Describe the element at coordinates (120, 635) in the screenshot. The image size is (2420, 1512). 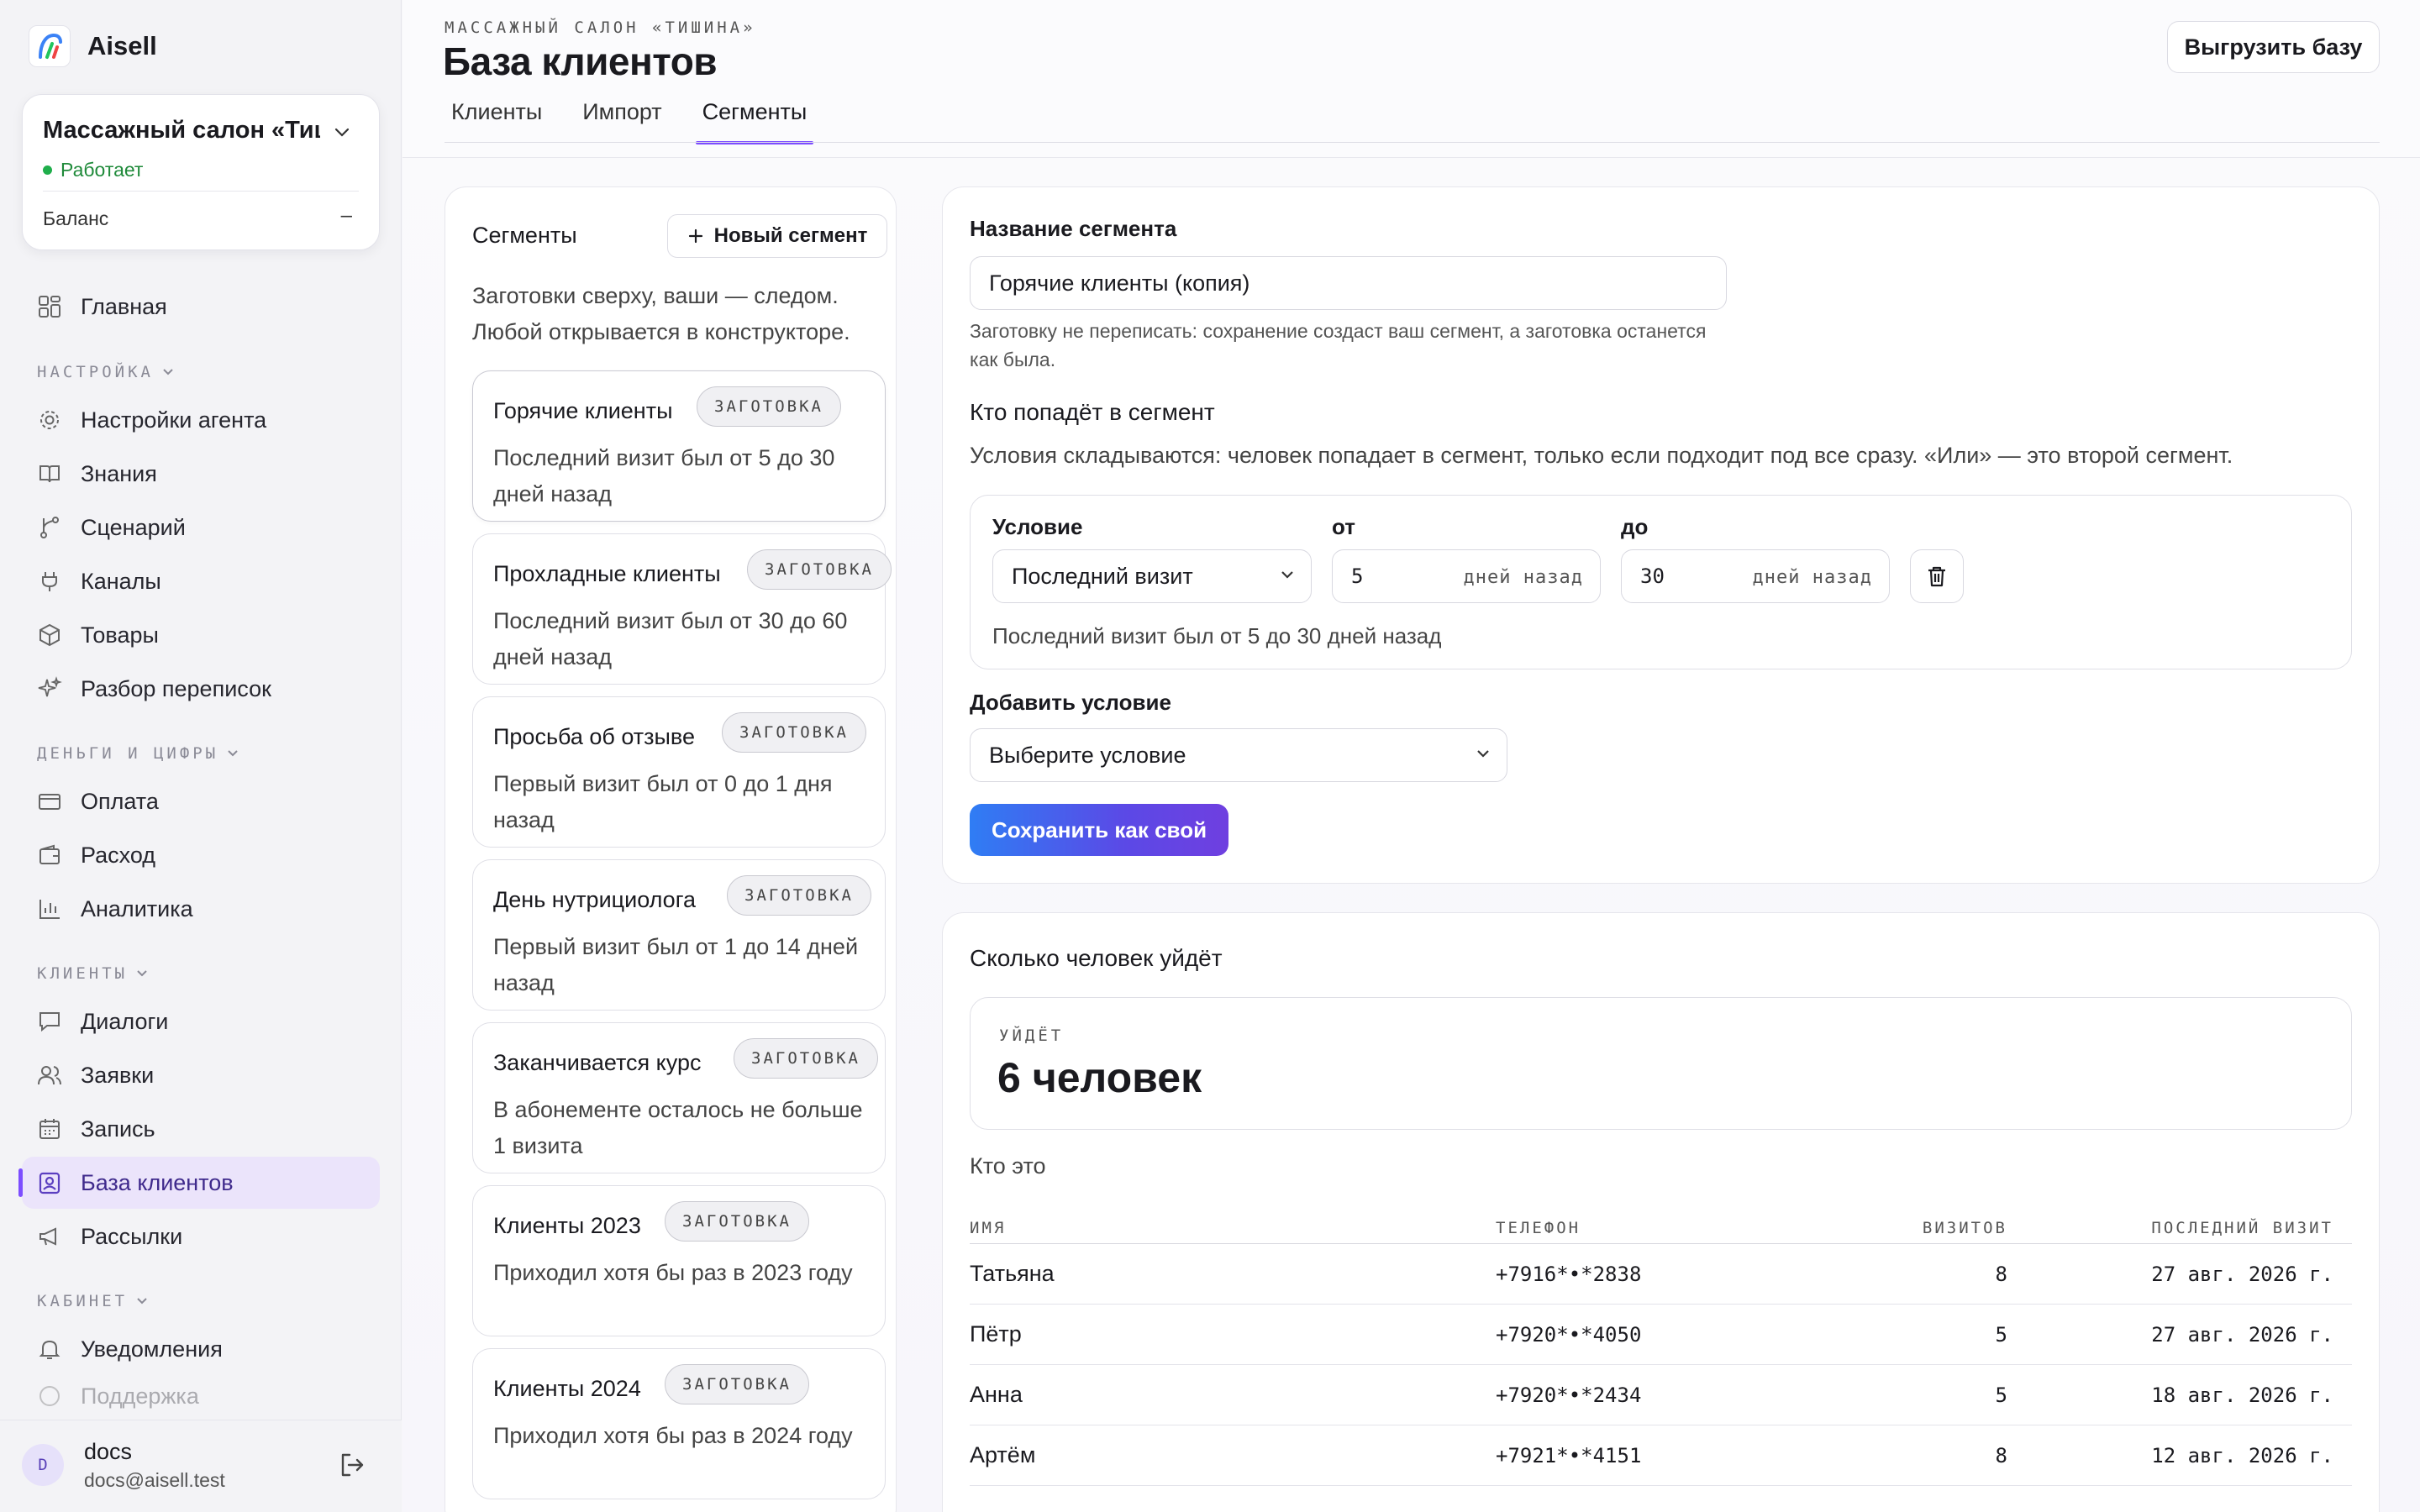
I see `nav-label: Товары` at that location.